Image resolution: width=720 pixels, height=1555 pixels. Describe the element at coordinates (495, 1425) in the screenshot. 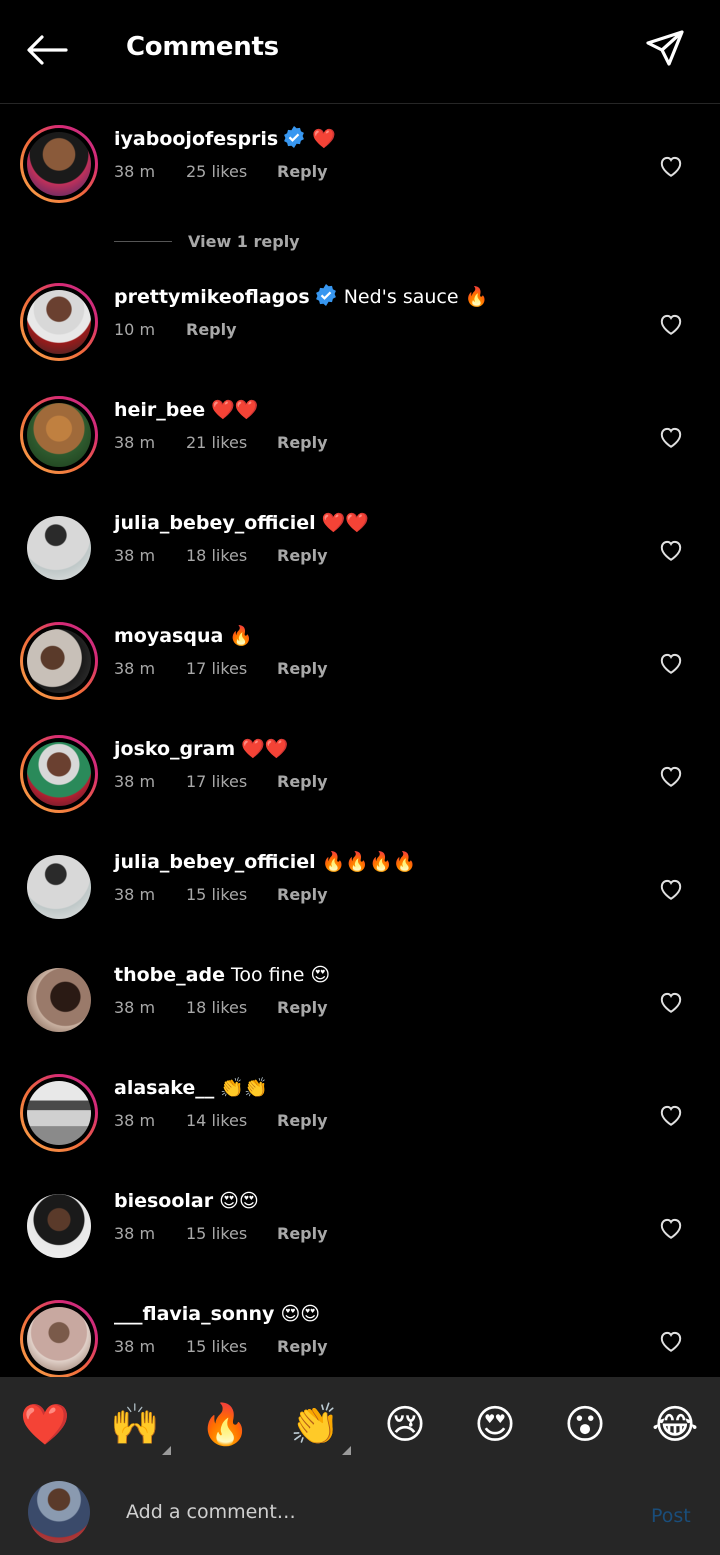

I see `reaction-heart-eyes: 😍` at that location.